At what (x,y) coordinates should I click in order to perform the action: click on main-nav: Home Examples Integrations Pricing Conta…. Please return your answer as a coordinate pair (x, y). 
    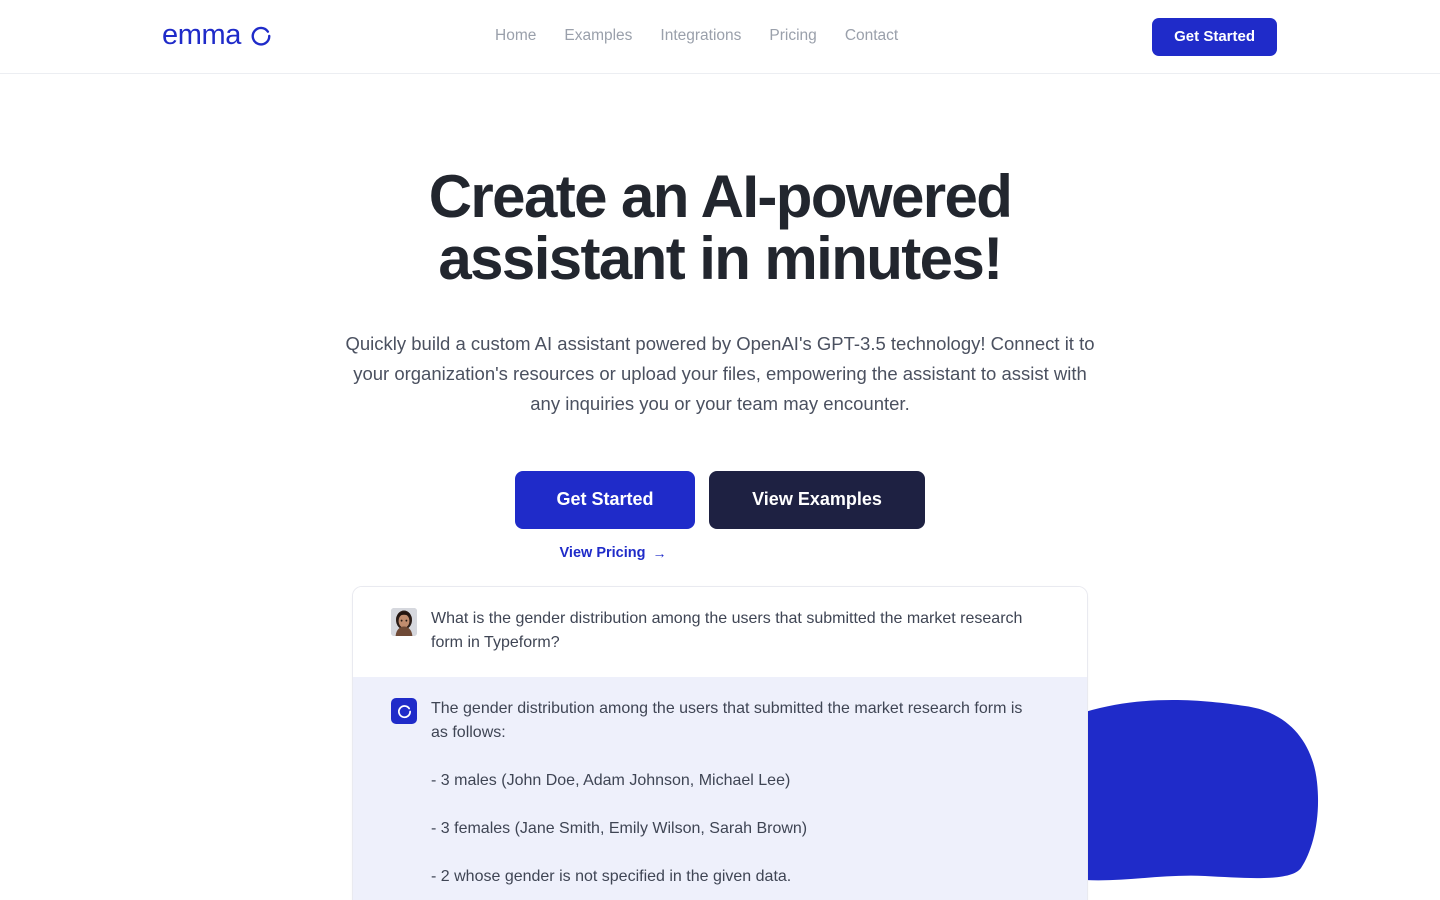
    Looking at the image, I should click on (703, 36).